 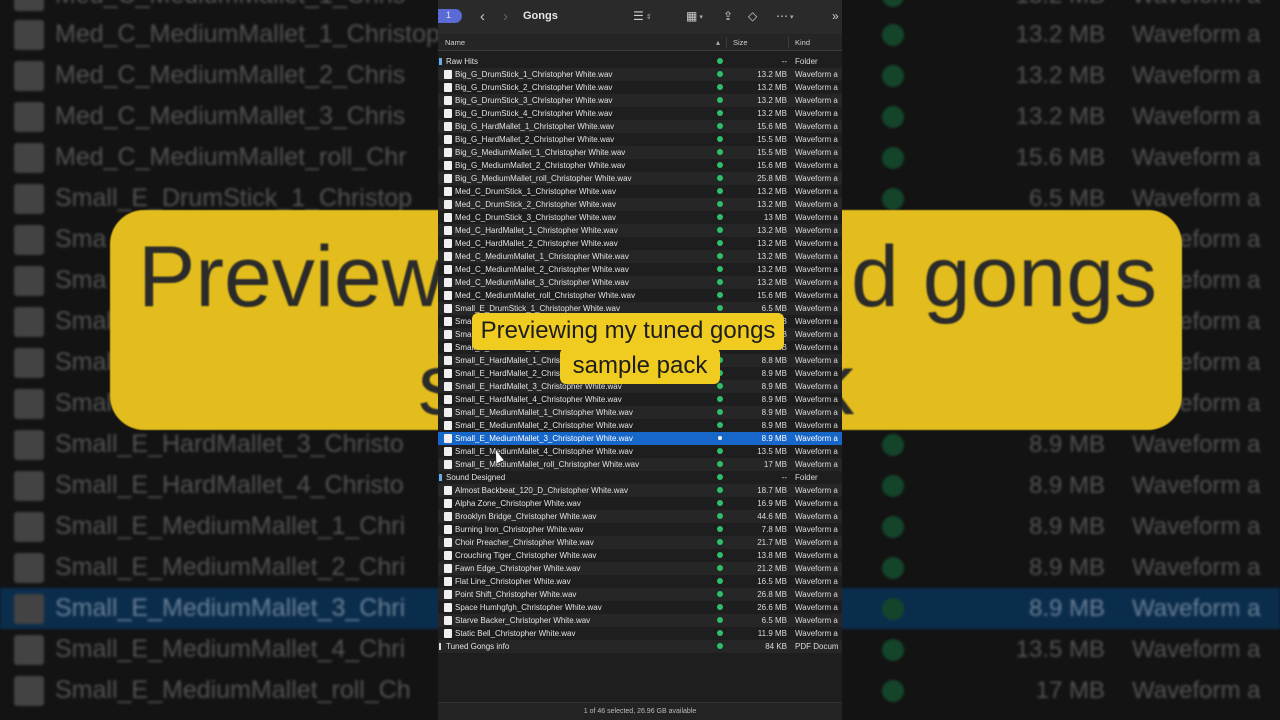 What do you see at coordinates (718, 42) in the screenshot?
I see `sort-ascending-icon: ▴` at bounding box center [718, 42].